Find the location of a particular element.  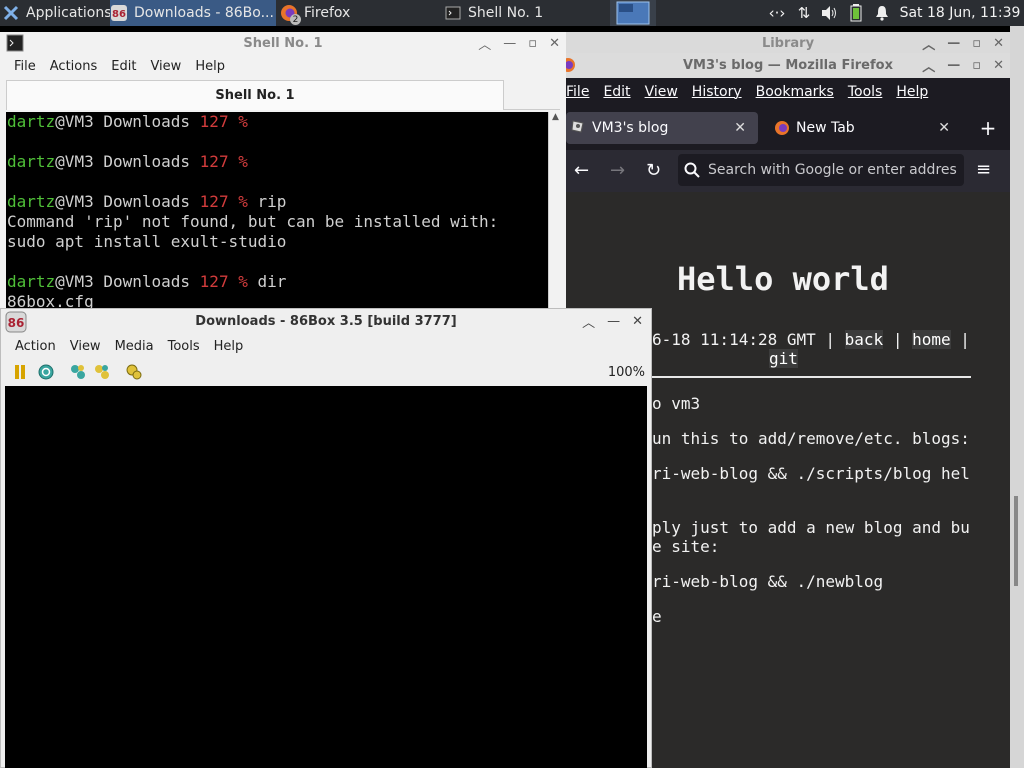

task-shell: Shell No. 1 is located at coordinates (526, 13).